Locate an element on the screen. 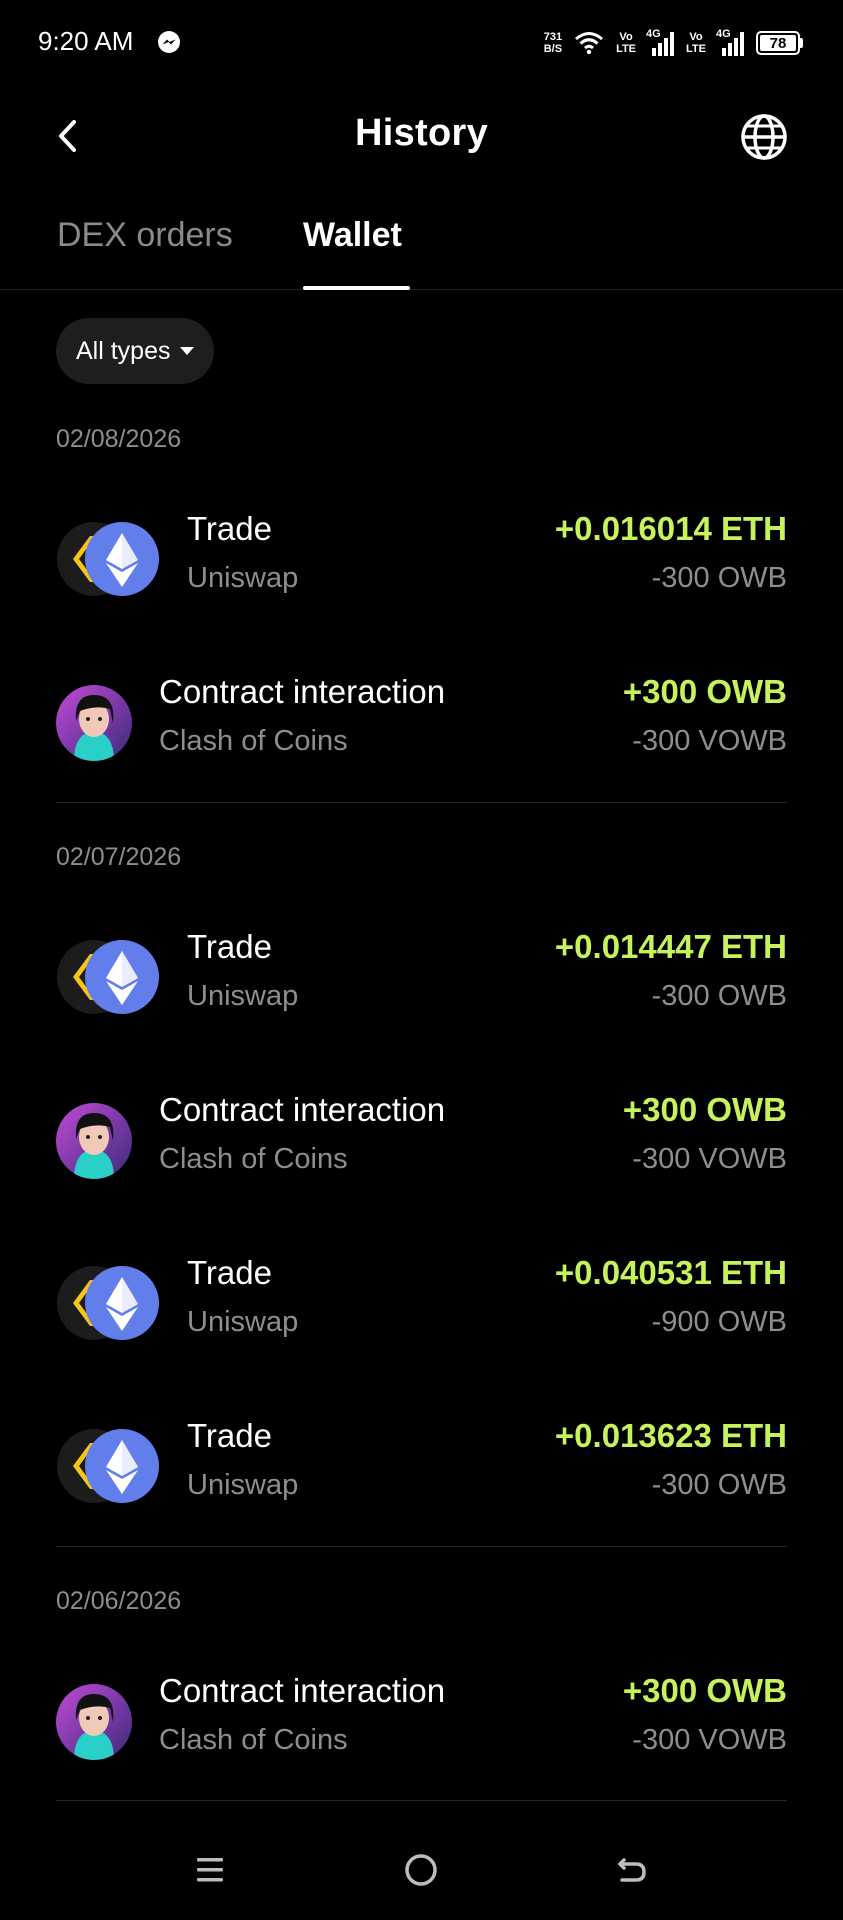  net-speed-value: 731 is located at coordinates (553, 37).